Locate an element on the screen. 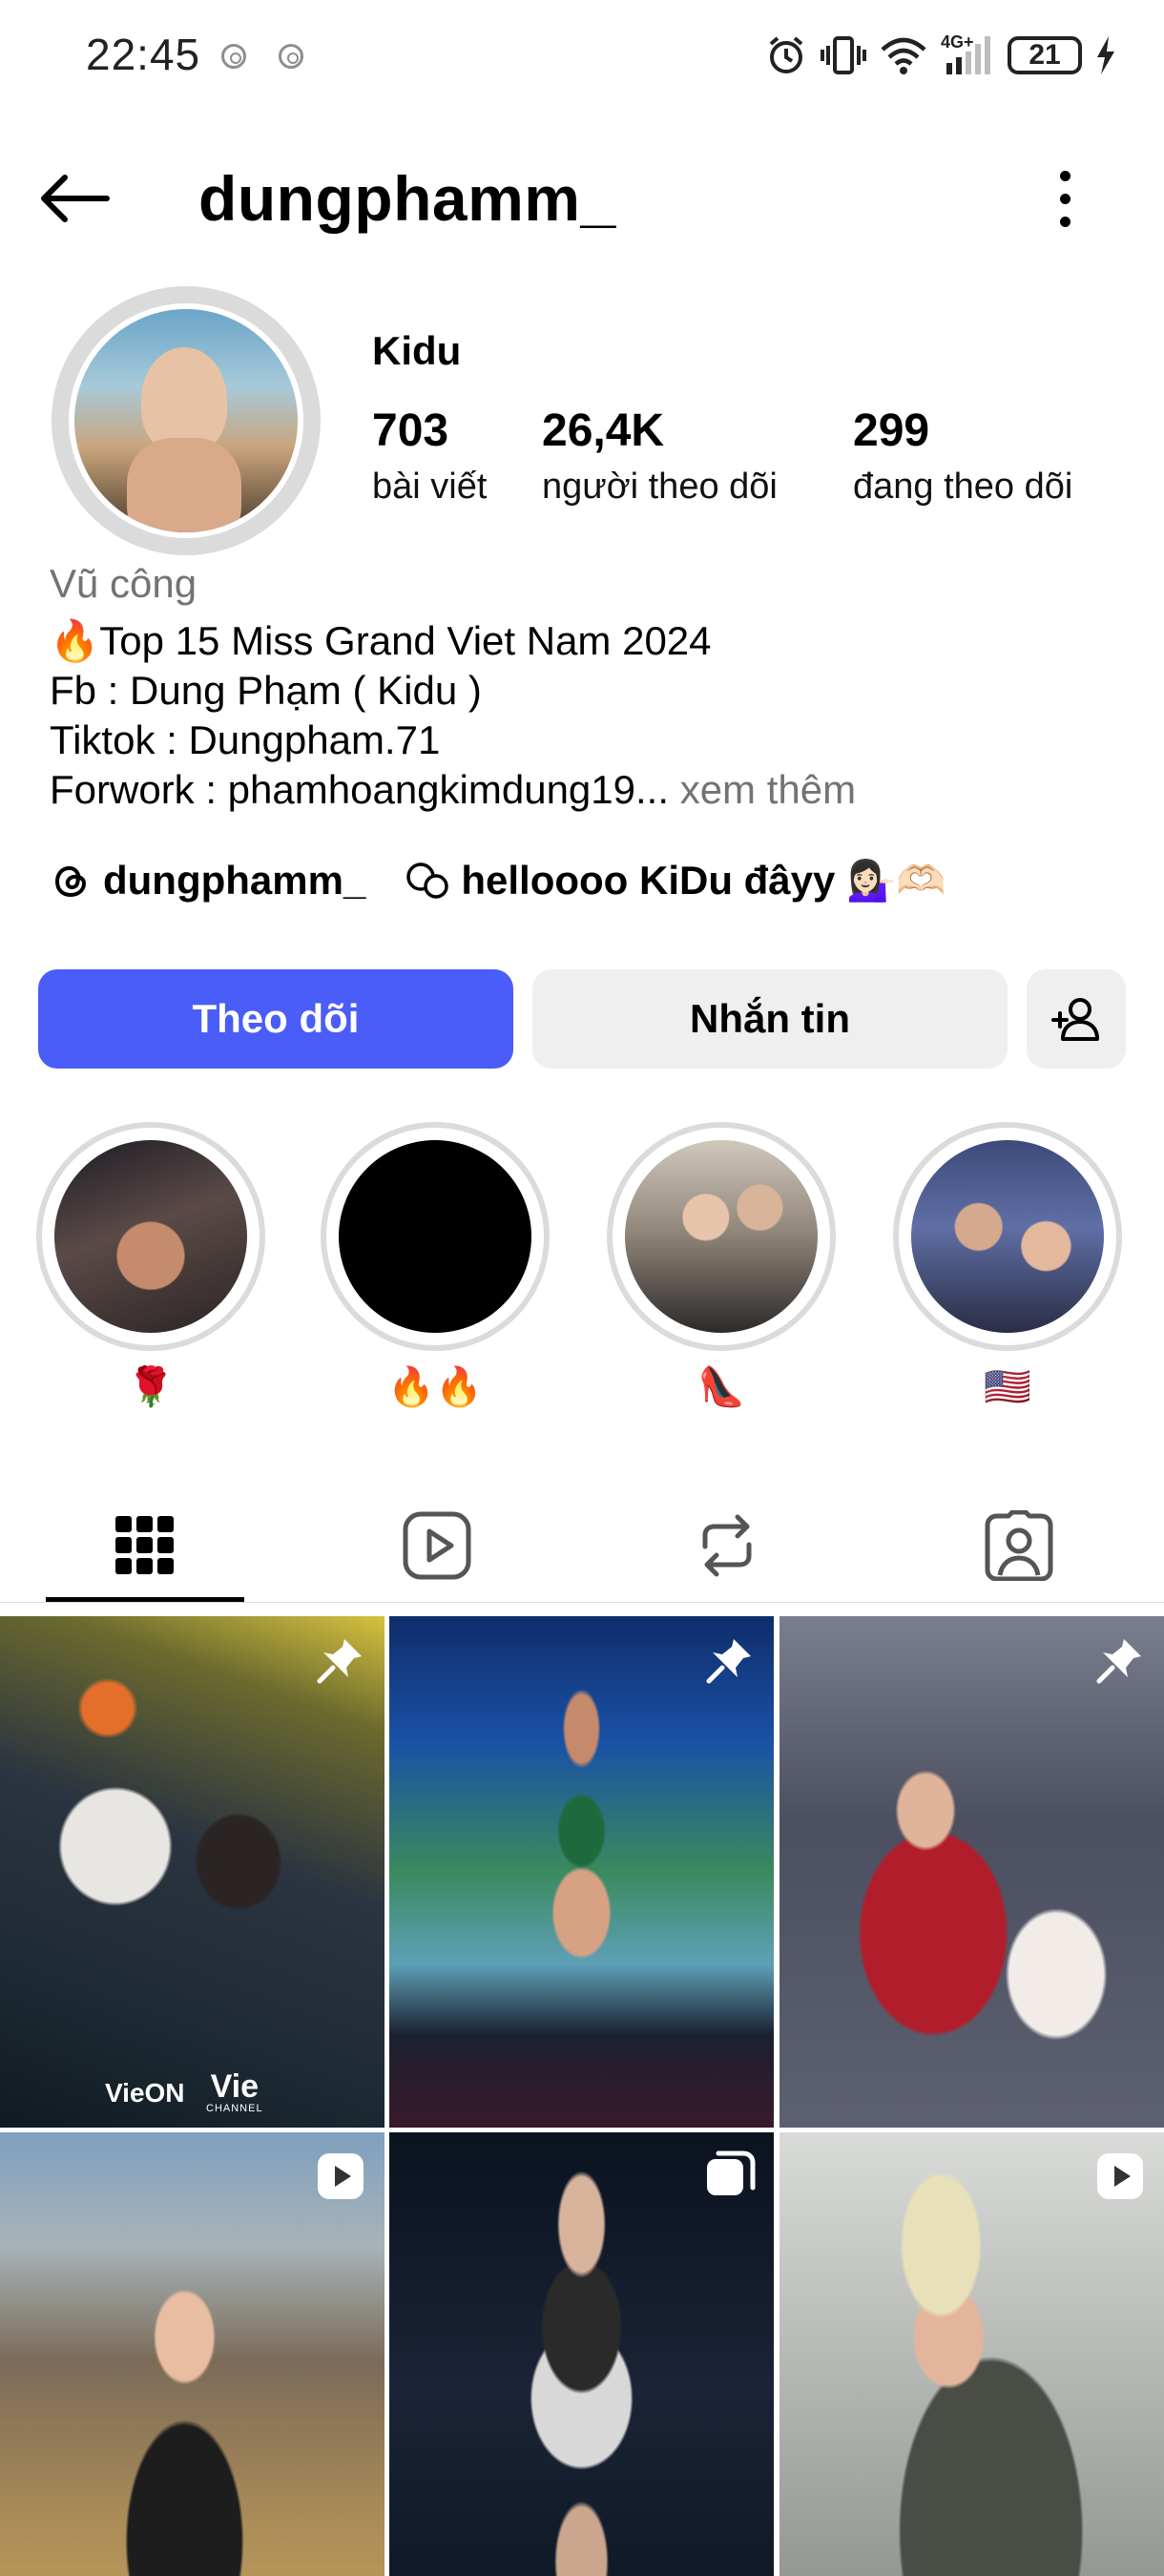 Image resolution: width=1164 pixels, height=2576 pixels. profile-display-name: Kidu is located at coordinates (417, 350).